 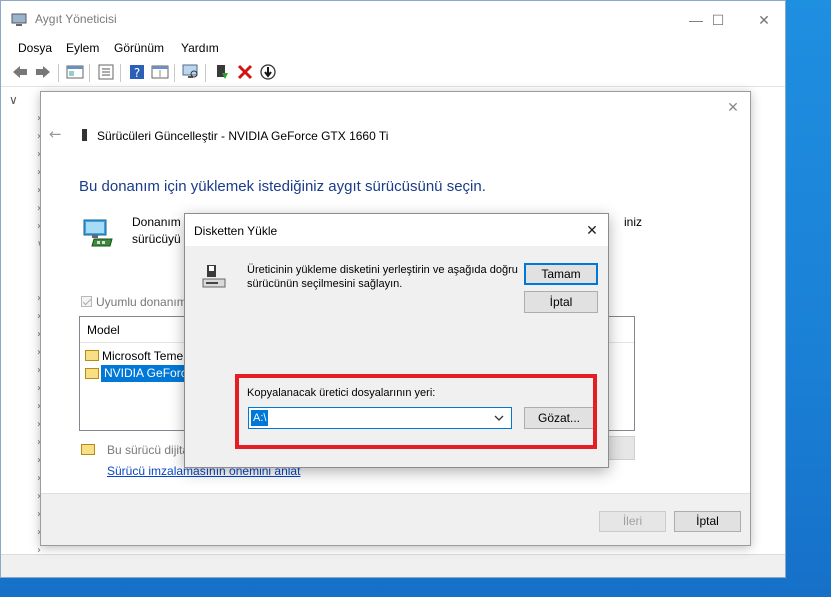 What do you see at coordinates (156, 239) in the screenshot?
I see `wizard-description-line2: sürücüyü` at bounding box center [156, 239].